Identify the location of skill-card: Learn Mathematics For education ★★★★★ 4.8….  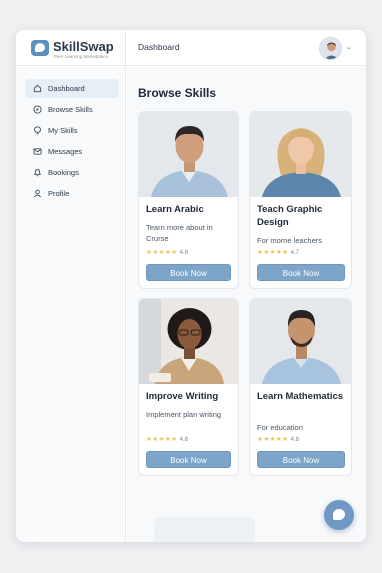
(300, 387).